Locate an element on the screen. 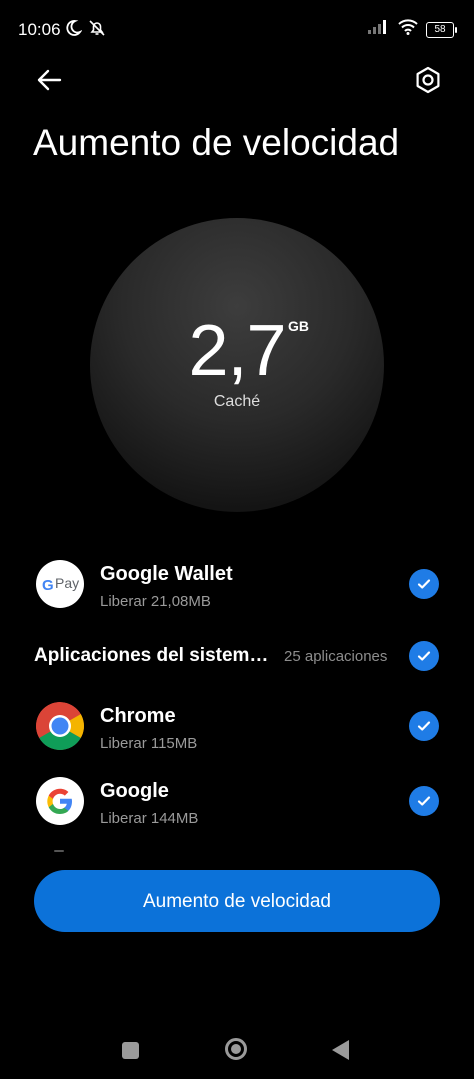 The image size is (474, 1079). app-name: Chrome is located at coordinates (138, 716).